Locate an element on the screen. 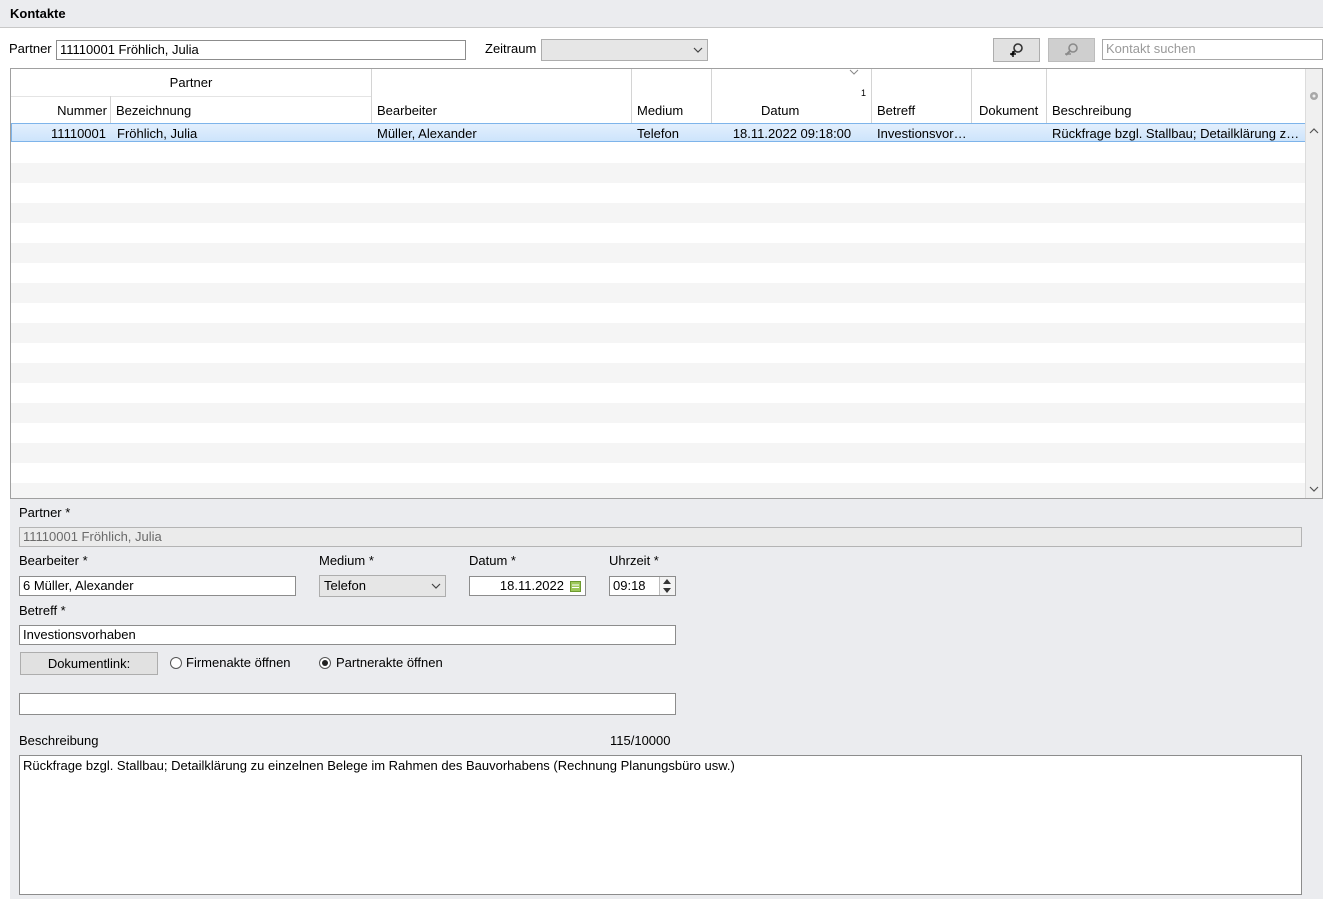  form-bearbeiter-input: 6 Müller, Alexander is located at coordinates (157, 586).